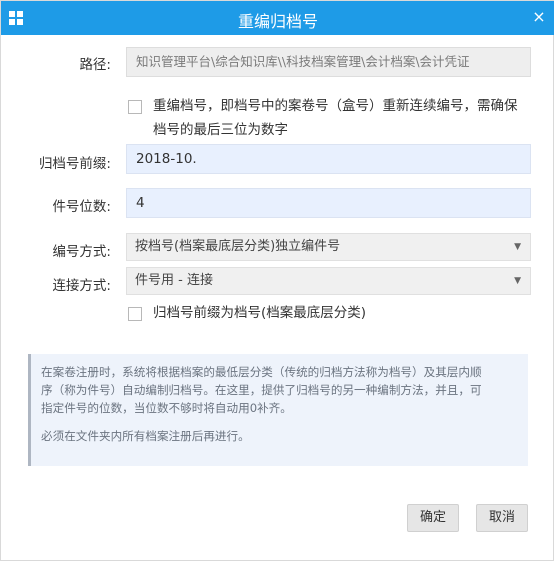 The width and height of the screenshot is (554, 561). What do you see at coordinates (277, 21) in the screenshot?
I see `dialog-title: 重编归档号` at bounding box center [277, 21].